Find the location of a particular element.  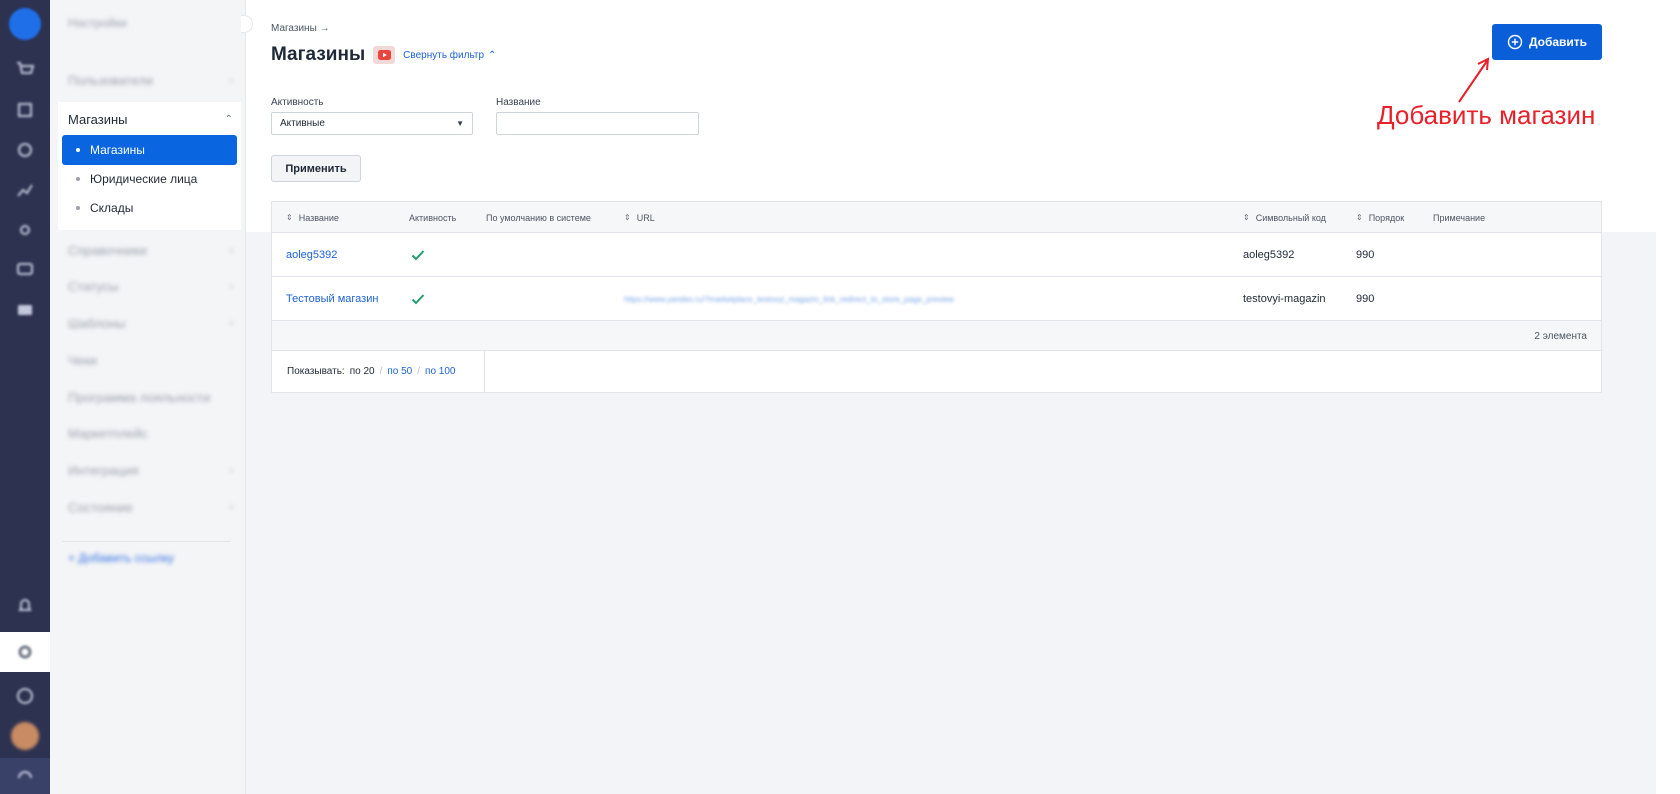

plus-circle-icon is located at coordinates (1515, 42).